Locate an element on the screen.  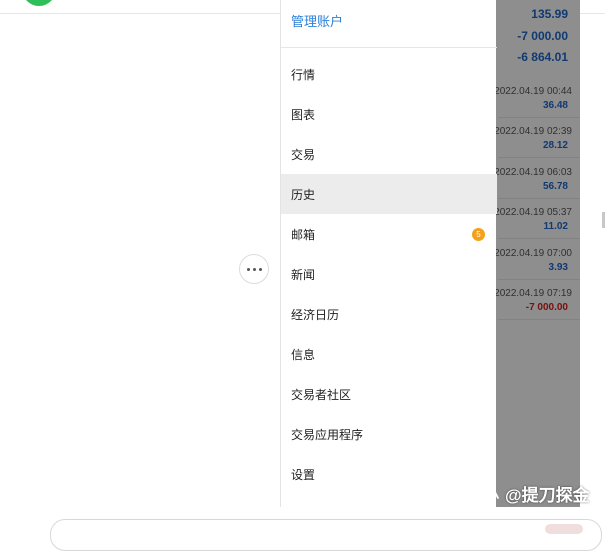
menu-item-history: 历史 is located at coordinates (389, 194).